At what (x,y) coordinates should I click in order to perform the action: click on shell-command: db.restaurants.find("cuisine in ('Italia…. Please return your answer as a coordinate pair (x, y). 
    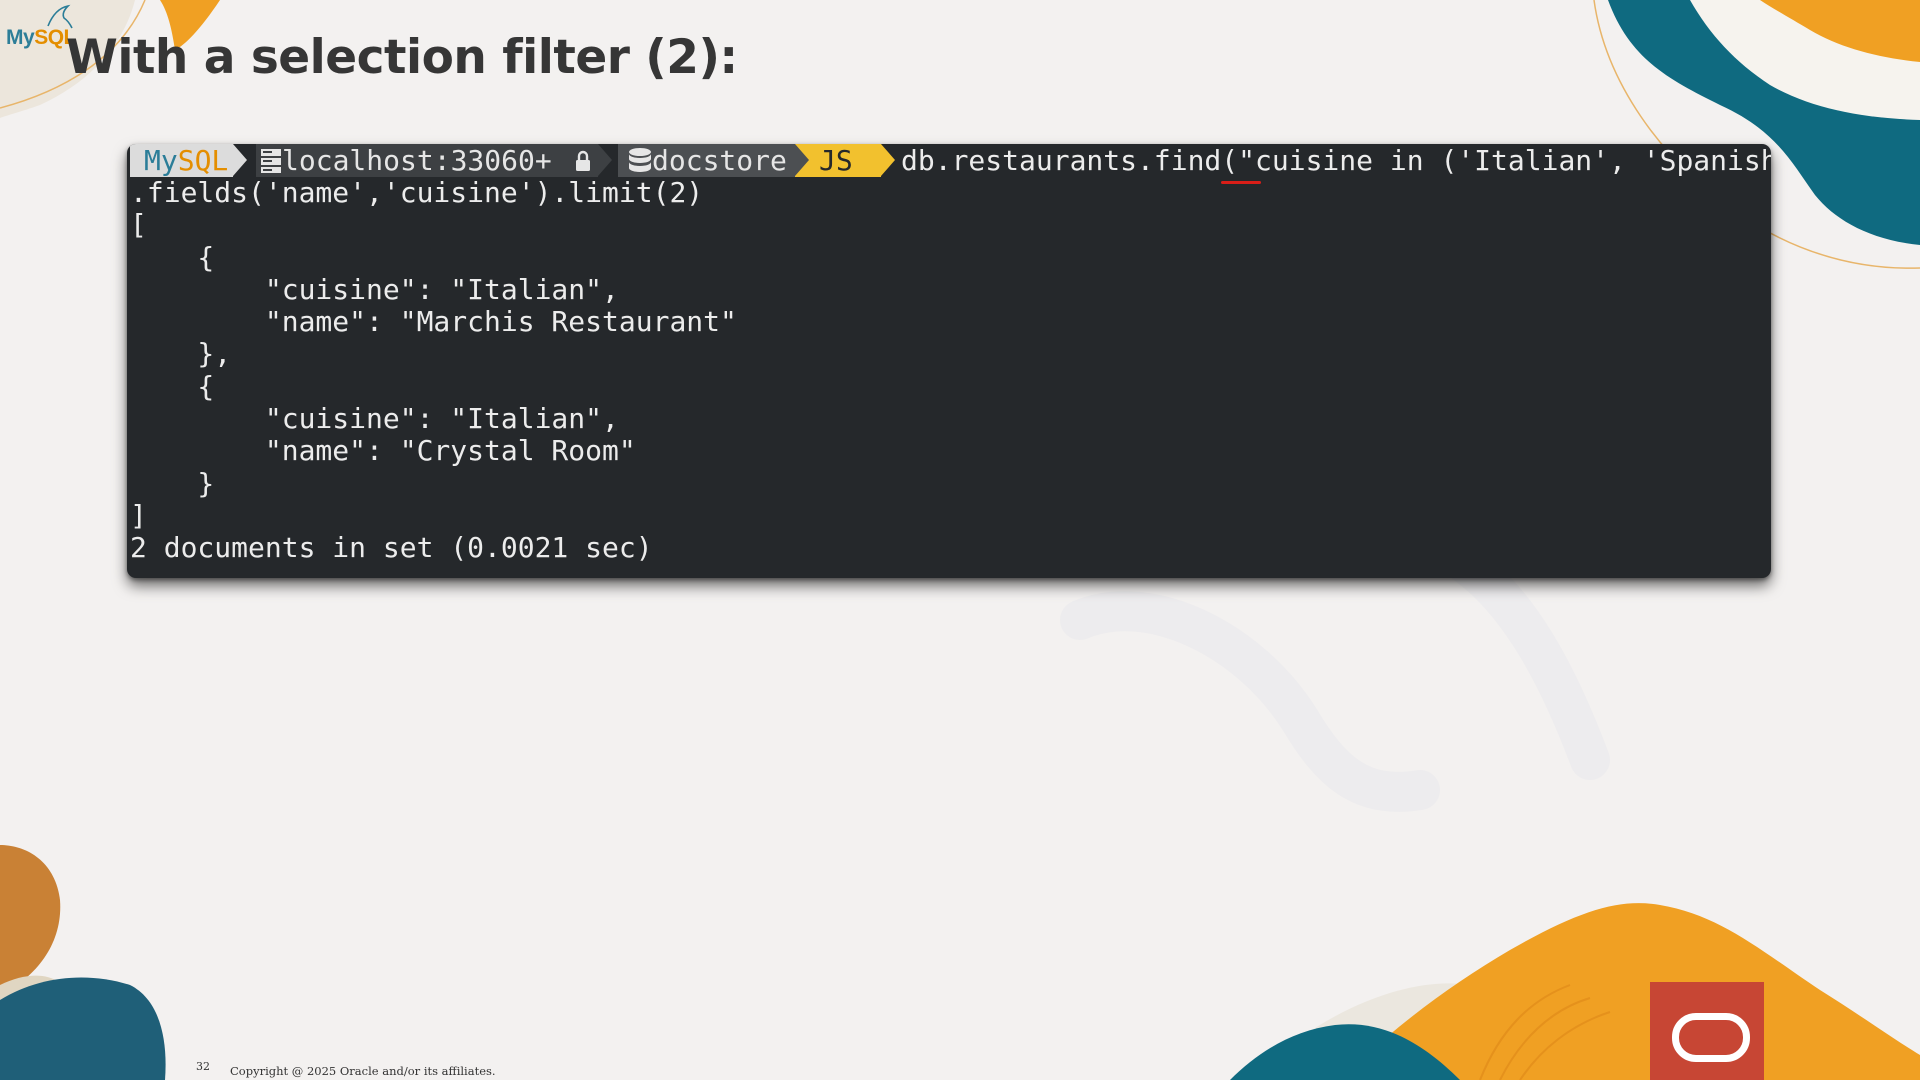
    Looking at the image, I should click on (1336, 160).